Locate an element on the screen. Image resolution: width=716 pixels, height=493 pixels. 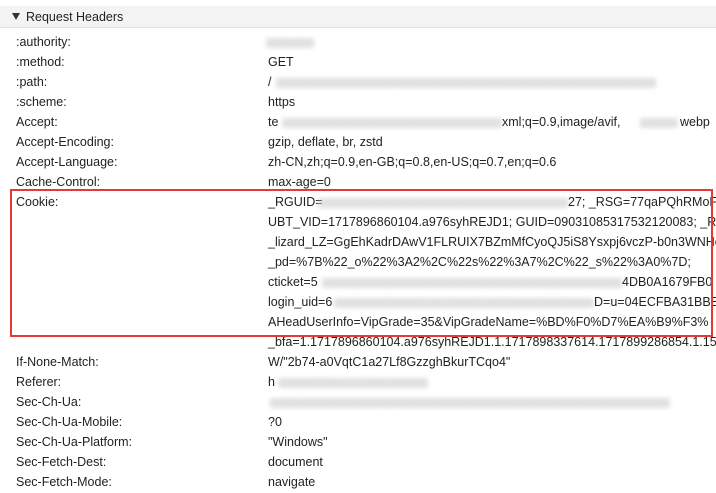
header-name: Sec-Ch-Ua: is located at coordinates (49, 402).